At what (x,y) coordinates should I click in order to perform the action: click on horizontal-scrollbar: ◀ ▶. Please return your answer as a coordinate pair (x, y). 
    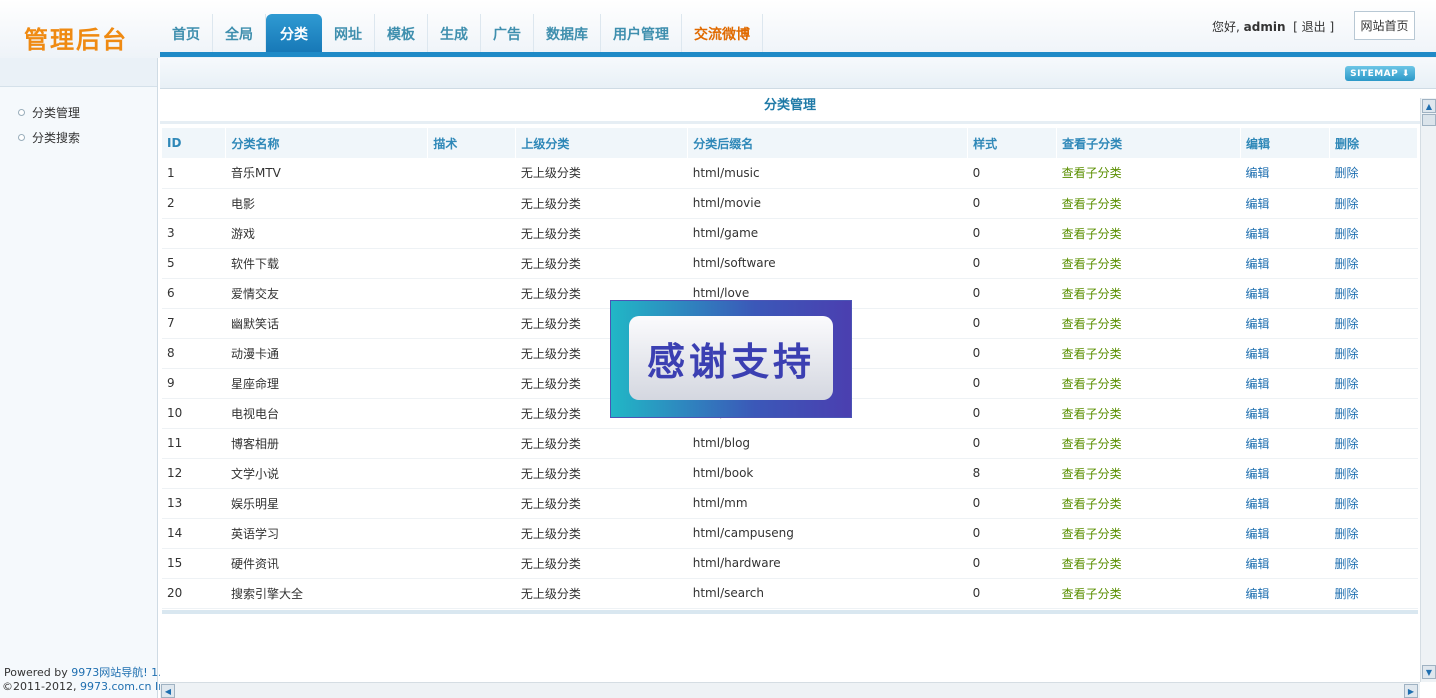
    Looking at the image, I should click on (790, 690).